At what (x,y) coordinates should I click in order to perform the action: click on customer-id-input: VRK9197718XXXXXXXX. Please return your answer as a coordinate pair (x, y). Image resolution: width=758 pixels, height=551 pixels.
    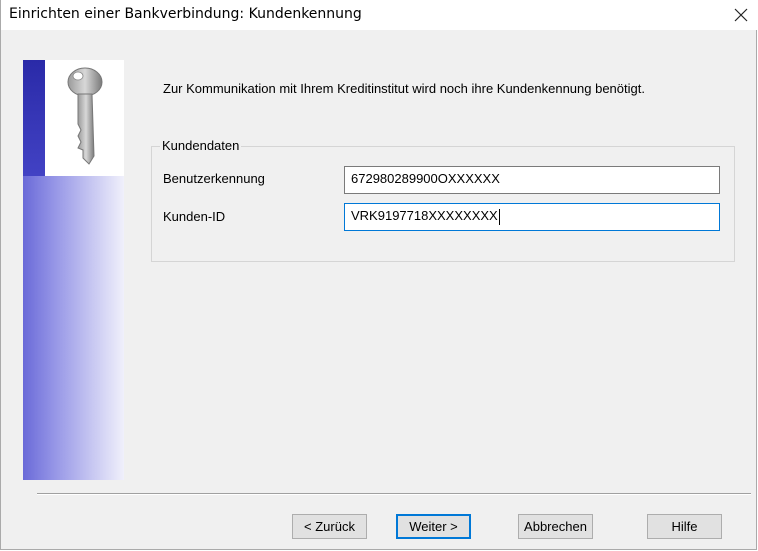
    Looking at the image, I should click on (532, 217).